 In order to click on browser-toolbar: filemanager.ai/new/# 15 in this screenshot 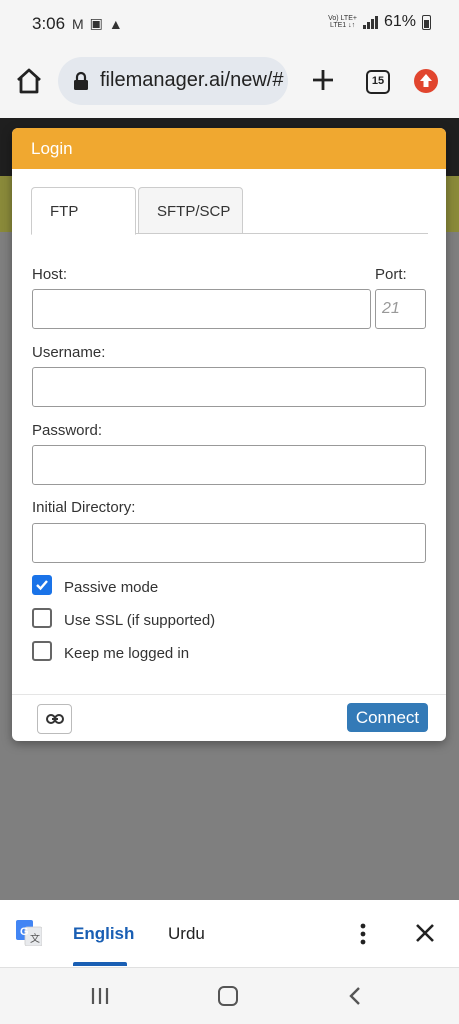, I will do `click(229, 83)`.